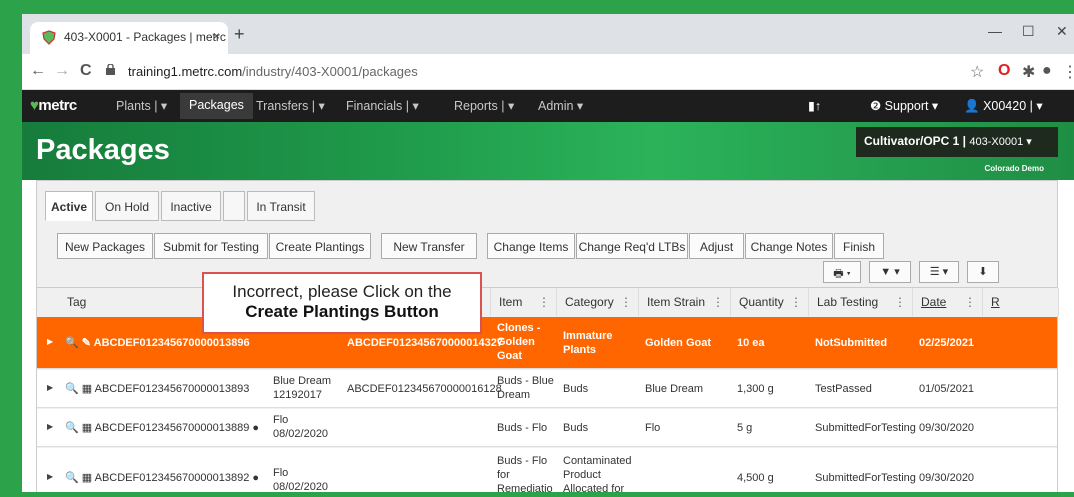  What do you see at coordinates (948, 302) in the screenshot?
I see `col-date: Date ⋮` at bounding box center [948, 302].